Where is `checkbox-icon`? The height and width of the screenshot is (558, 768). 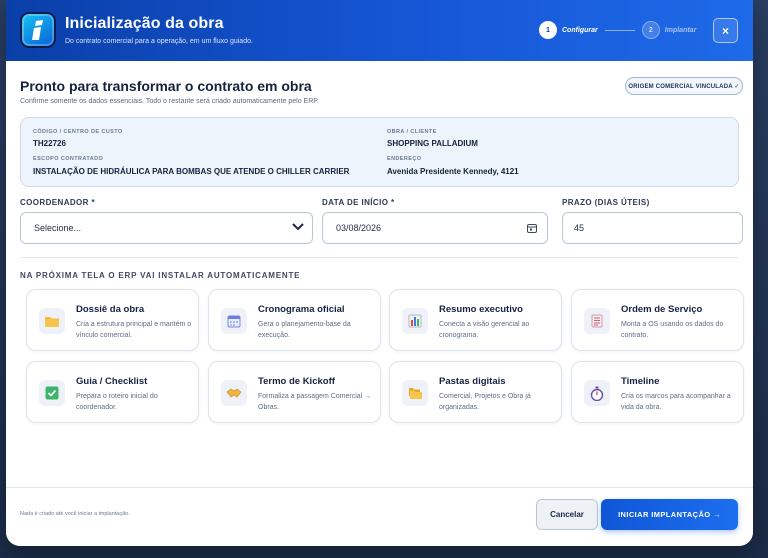
checkbox-icon is located at coordinates (52, 393).